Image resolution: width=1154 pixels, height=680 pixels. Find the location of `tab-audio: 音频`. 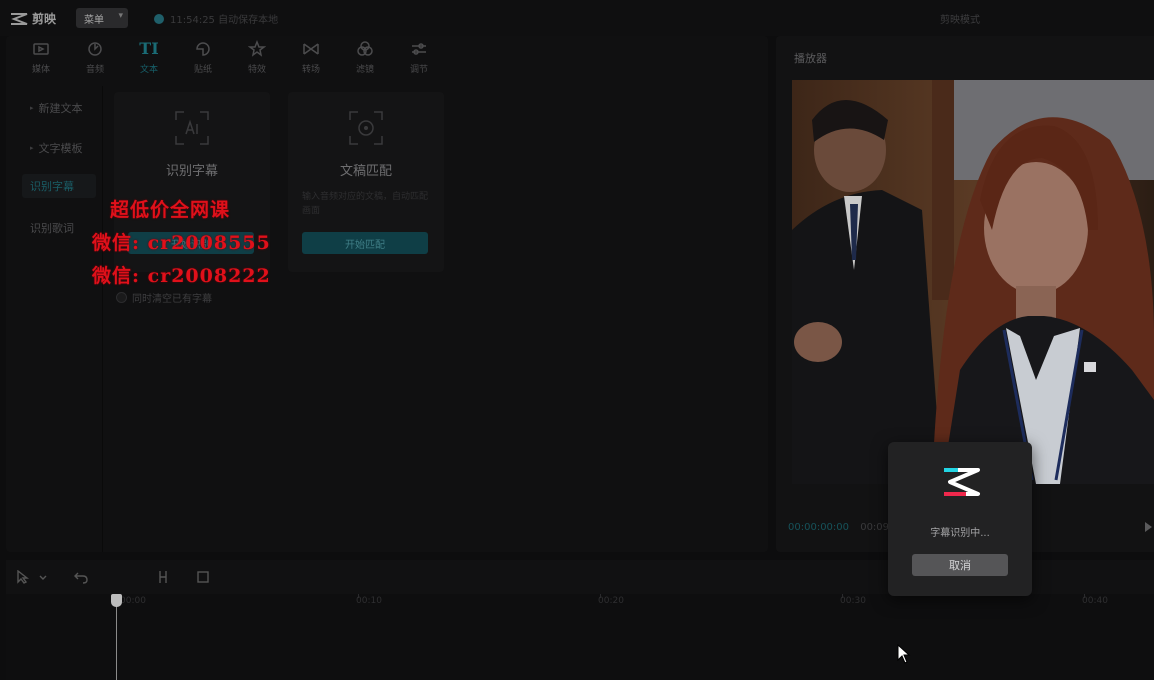

tab-audio: 音频 is located at coordinates (95, 60).